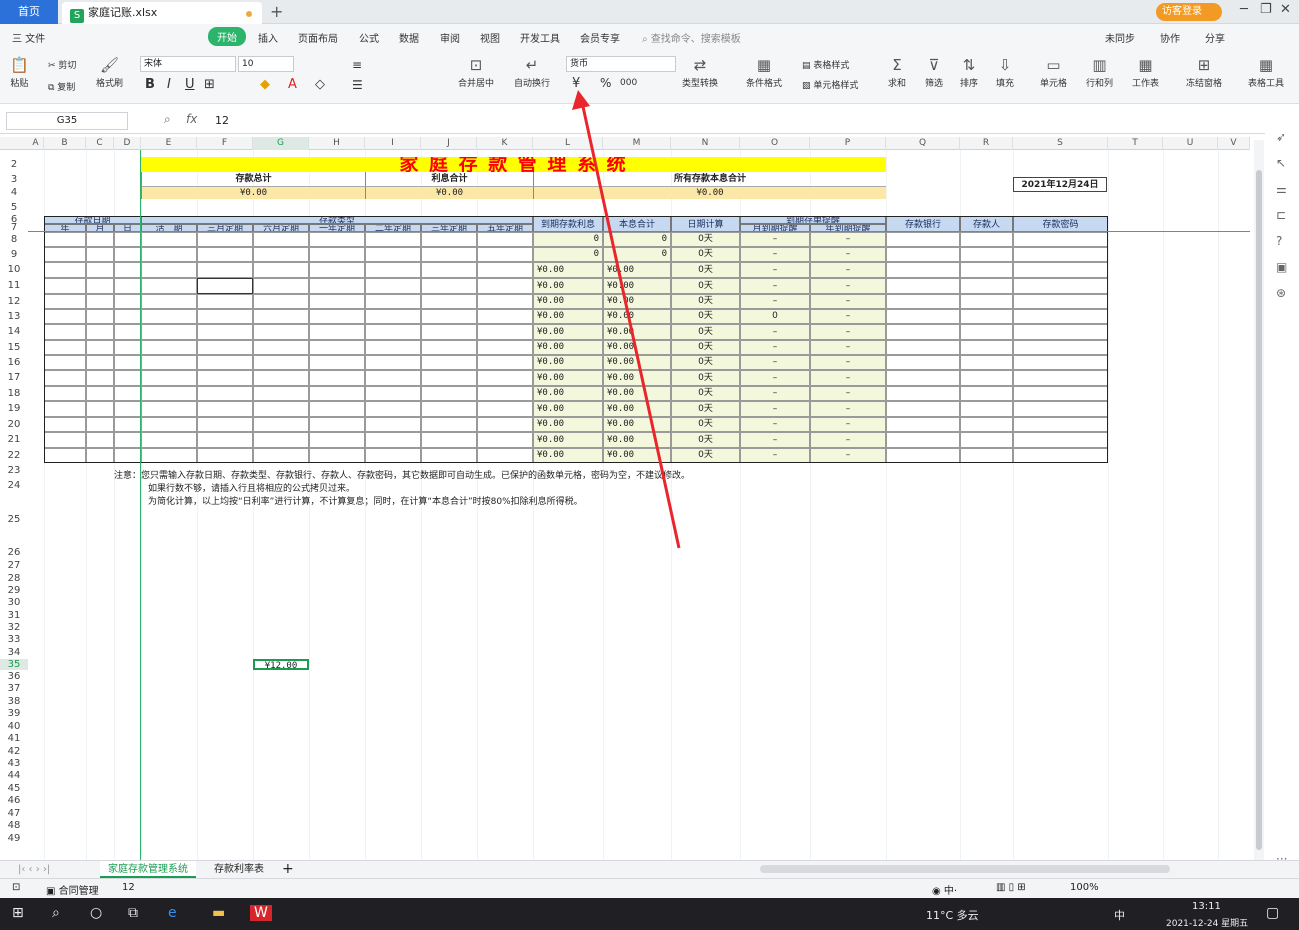  I want to click on search-icon: ⌕, so click(56, 913).